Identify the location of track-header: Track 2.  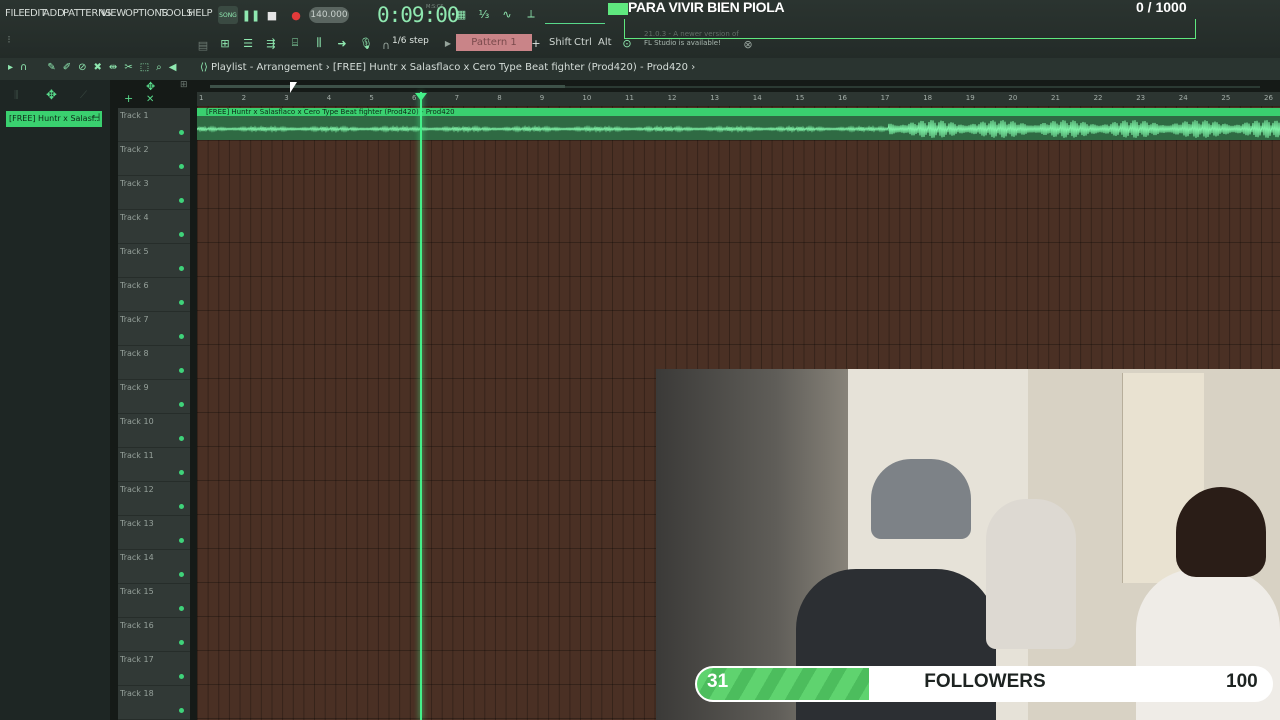
(154, 159).